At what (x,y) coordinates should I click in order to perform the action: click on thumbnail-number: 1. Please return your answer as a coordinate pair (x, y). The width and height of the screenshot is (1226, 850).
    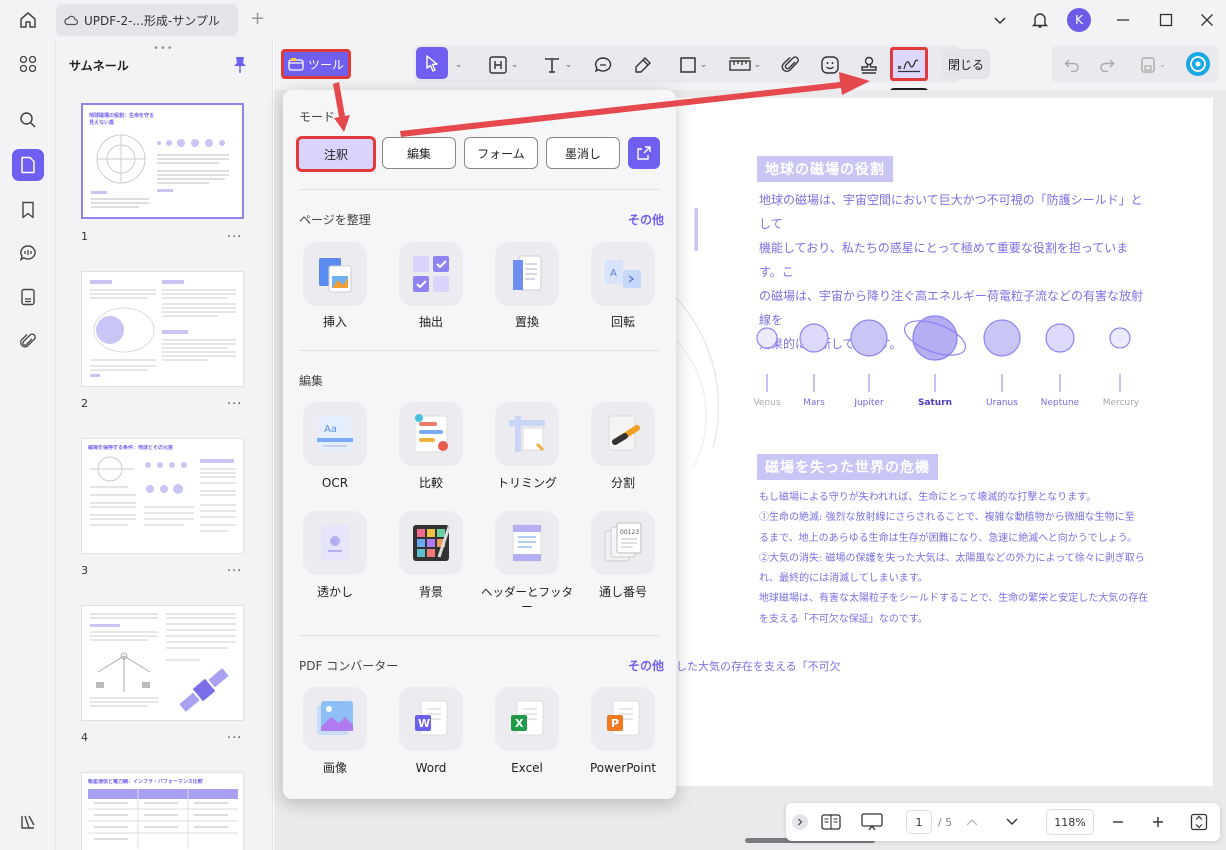
    Looking at the image, I should click on (84, 236).